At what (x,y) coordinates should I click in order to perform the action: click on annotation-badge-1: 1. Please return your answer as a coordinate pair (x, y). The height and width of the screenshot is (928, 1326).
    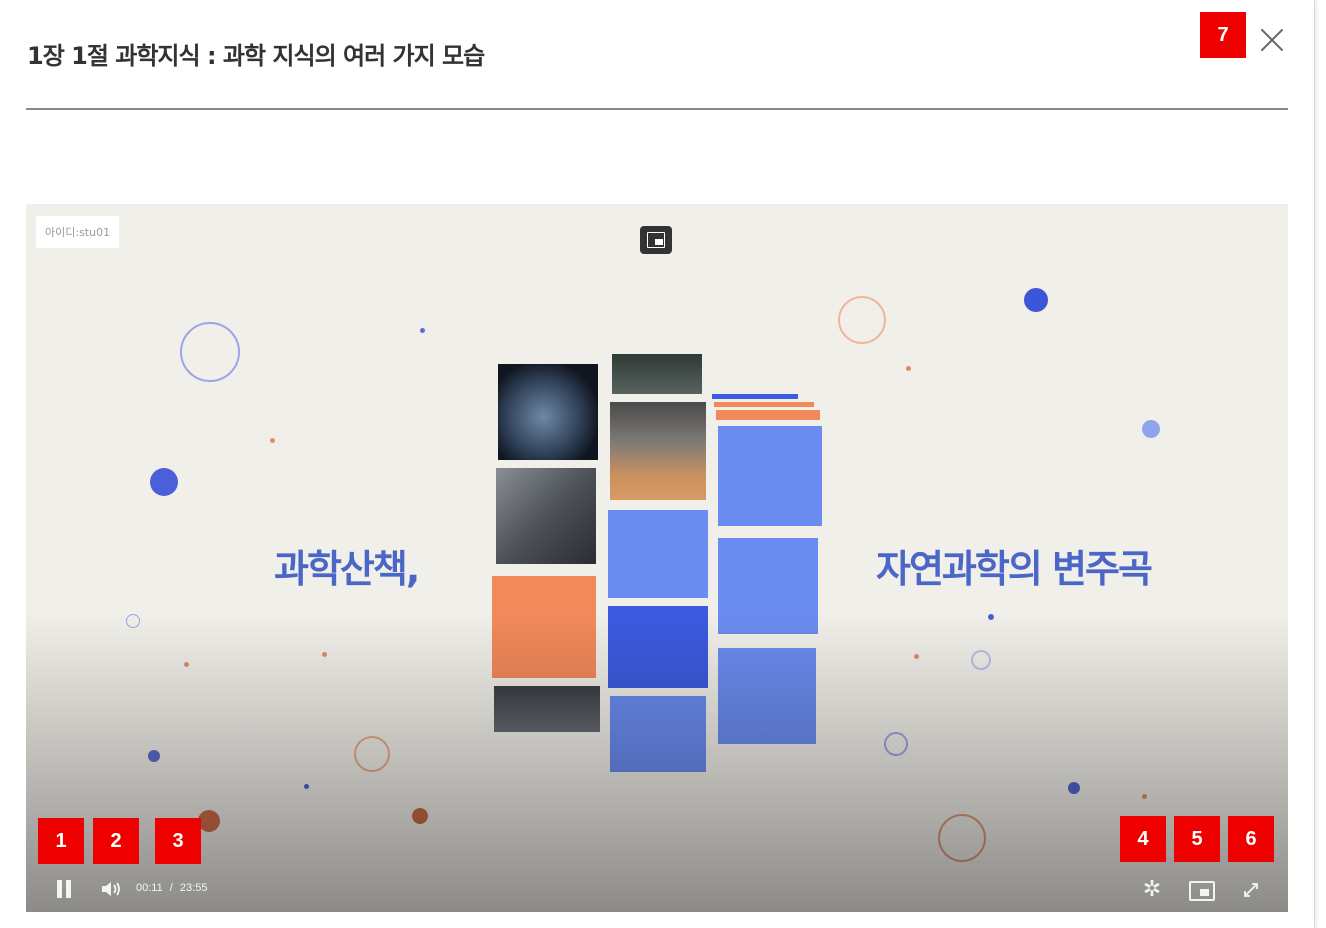
    Looking at the image, I should click on (61, 841).